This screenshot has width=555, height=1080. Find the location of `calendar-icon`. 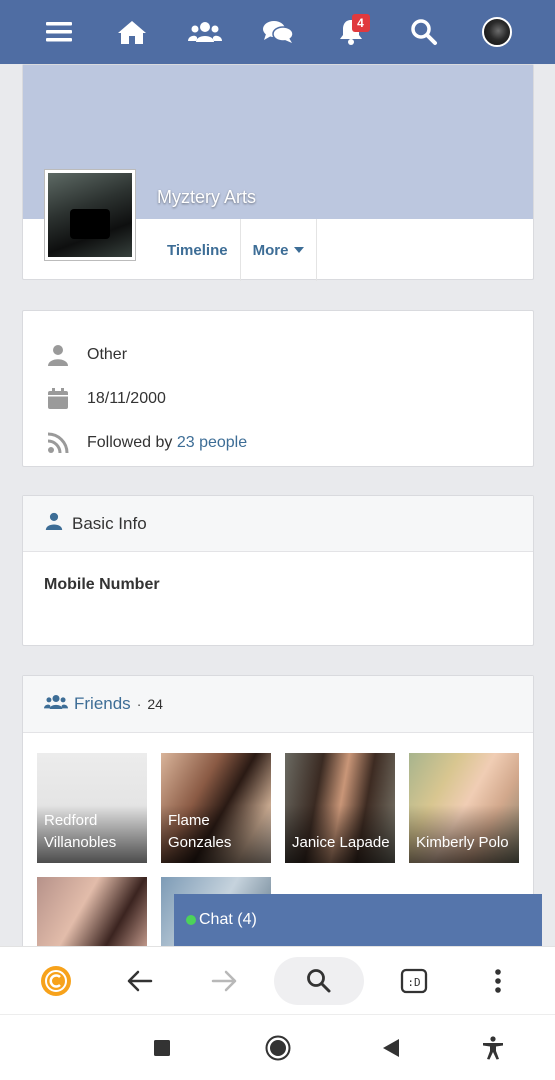

calendar-icon is located at coordinates (67, 399).